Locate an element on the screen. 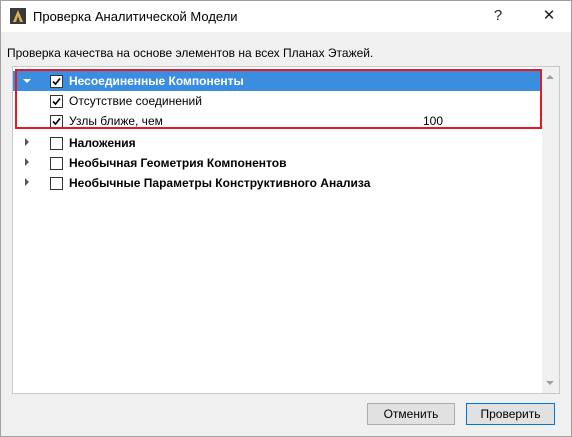  tree-row-no-connections: Отсутствие соединений is located at coordinates (276, 101).